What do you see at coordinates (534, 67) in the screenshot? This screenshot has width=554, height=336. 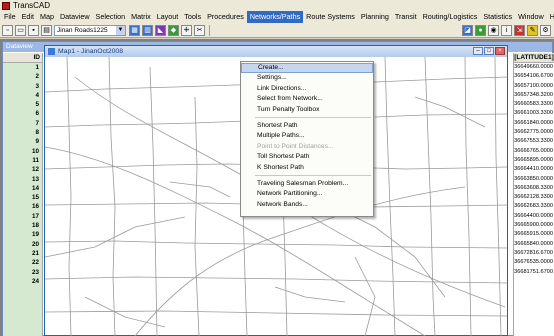 I see `latitude-cell: 36649660.0000` at bounding box center [534, 67].